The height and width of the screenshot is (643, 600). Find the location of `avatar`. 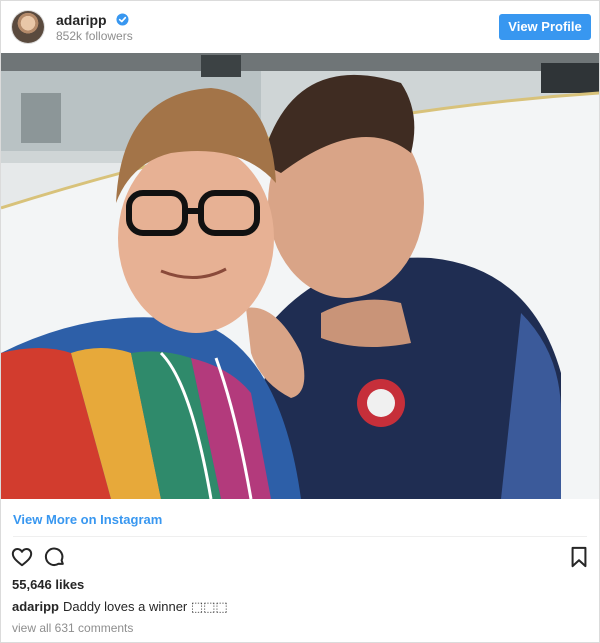

avatar is located at coordinates (28, 27).